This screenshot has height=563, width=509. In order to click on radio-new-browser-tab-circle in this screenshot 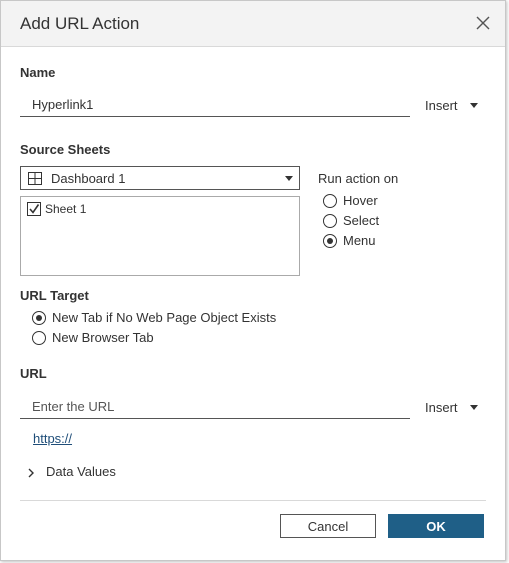, I will do `click(39, 338)`.